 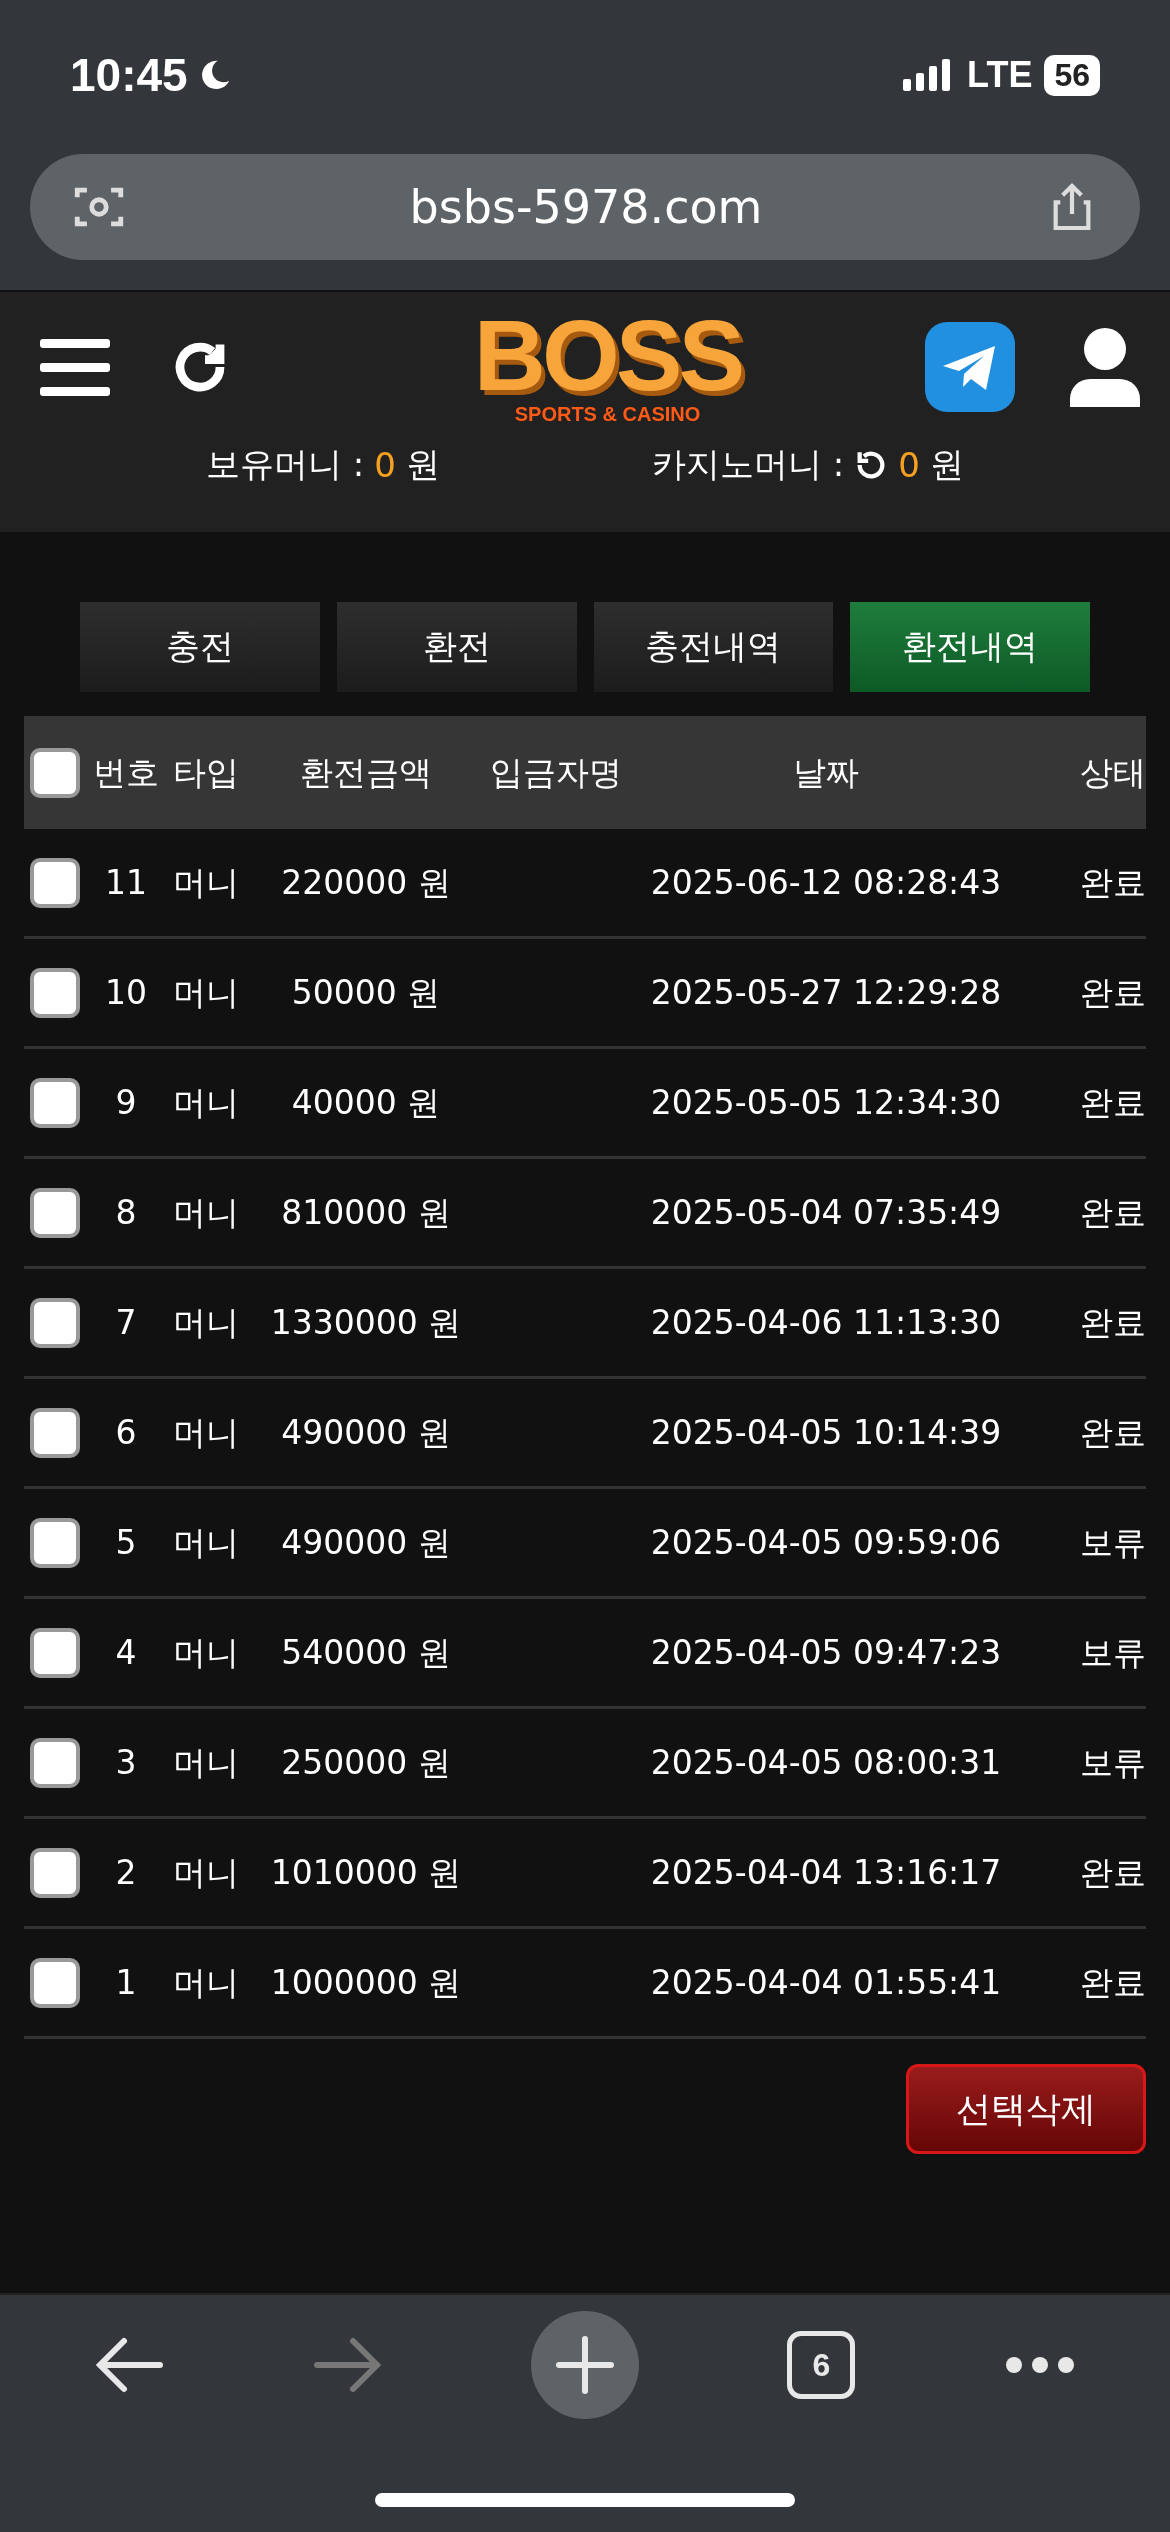 What do you see at coordinates (55, 772) in the screenshot?
I see `select-all-checkbox` at bounding box center [55, 772].